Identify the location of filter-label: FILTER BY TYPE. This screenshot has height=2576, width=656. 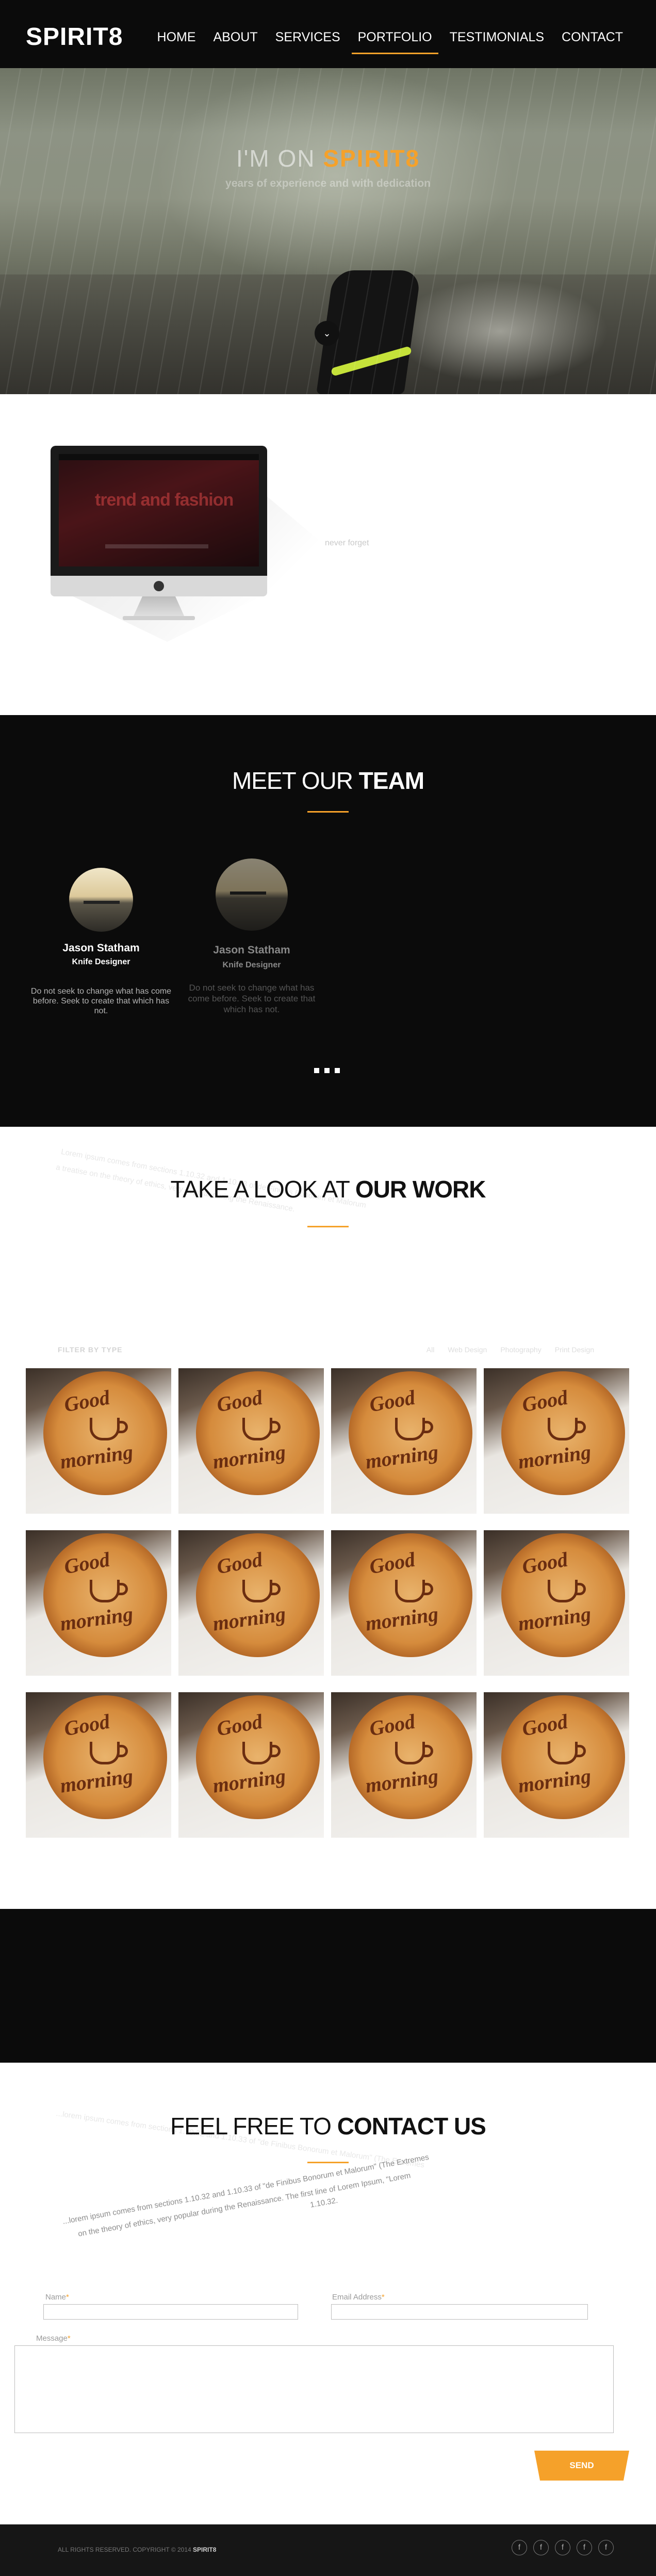
(90, 1350).